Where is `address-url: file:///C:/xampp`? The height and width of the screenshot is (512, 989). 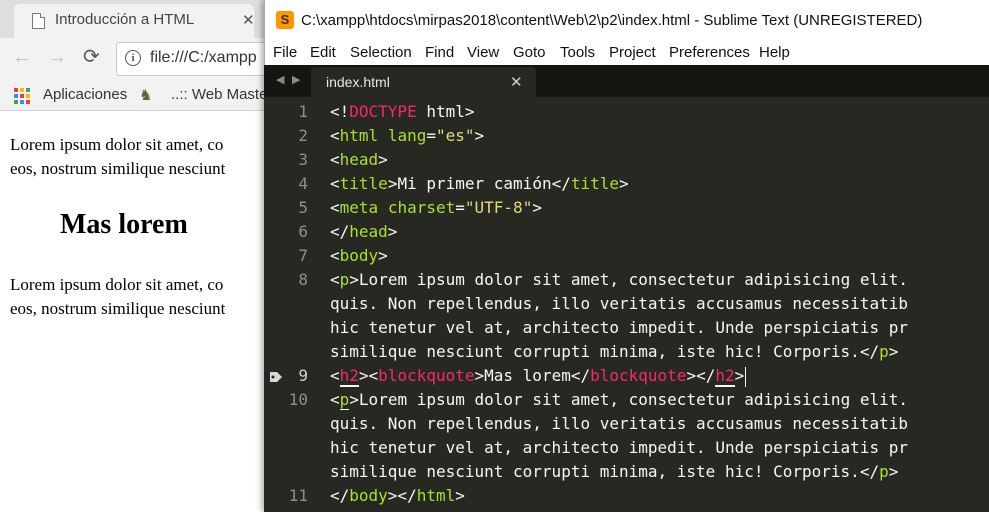 address-url: file:///C:/xampp is located at coordinates (203, 58).